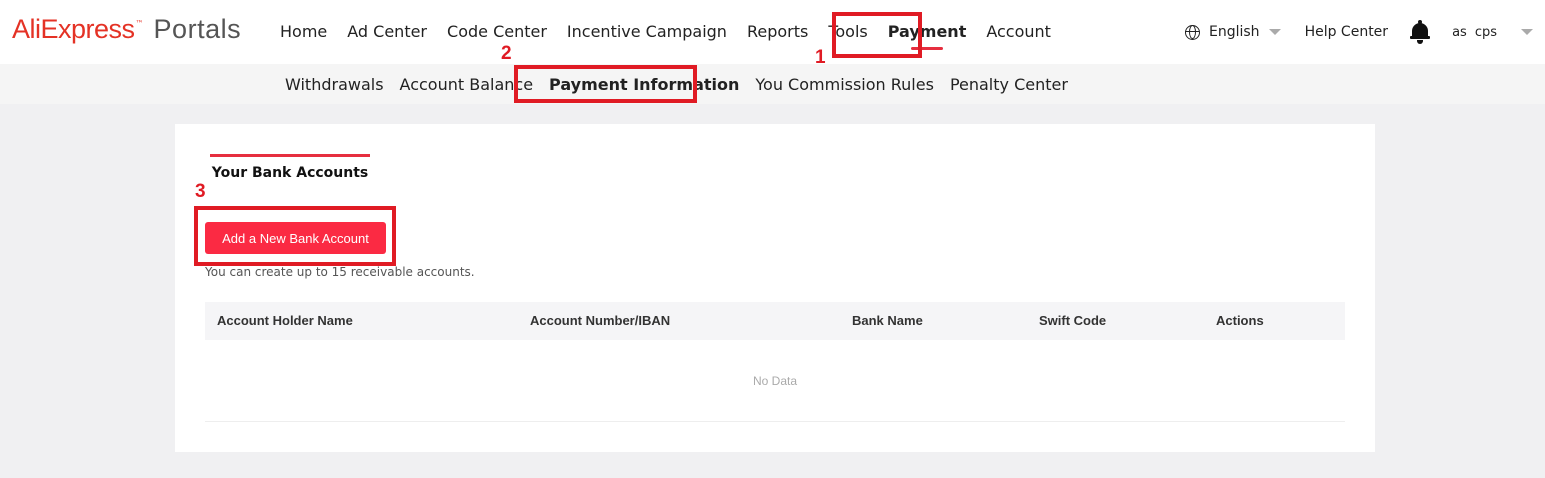  Describe the element at coordinates (647, 32) in the screenshot. I see `nav-incentive-campaign: Incentive Campaign` at that location.